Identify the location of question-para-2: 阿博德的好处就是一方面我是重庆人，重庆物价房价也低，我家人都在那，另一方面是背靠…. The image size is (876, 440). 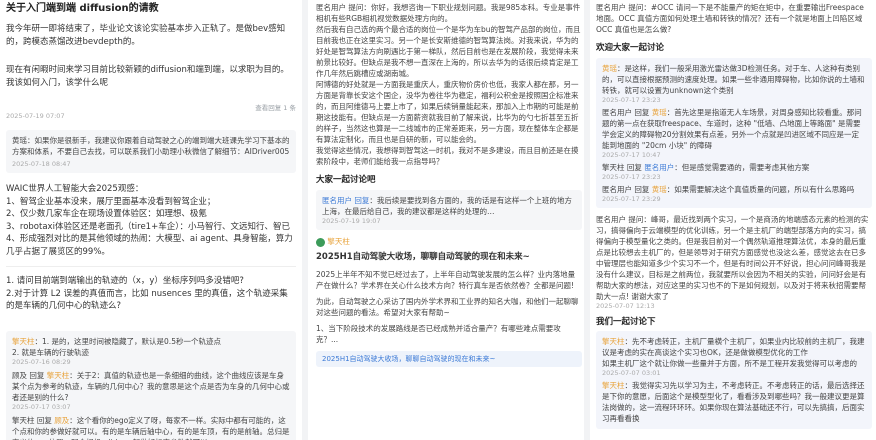
(447, 112).